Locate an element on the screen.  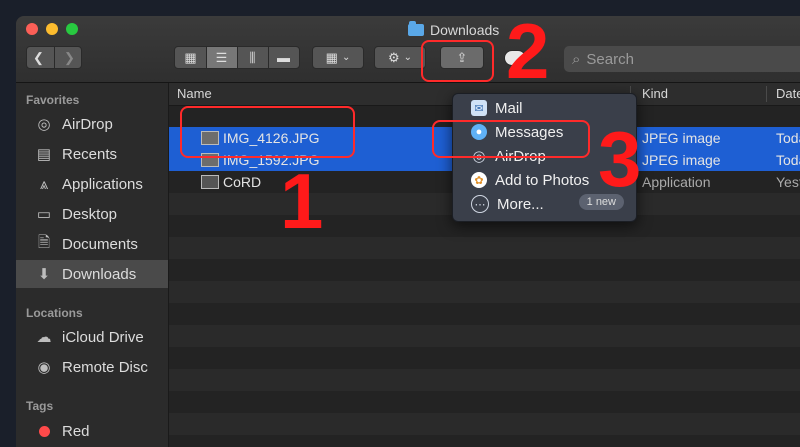
photos-icon: ✿ is located at coordinates (479, 180).